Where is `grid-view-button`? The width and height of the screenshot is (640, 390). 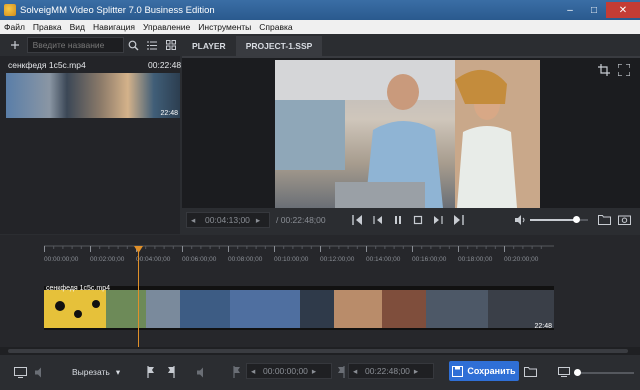 grid-view-button is located at coordinates (170, 45).